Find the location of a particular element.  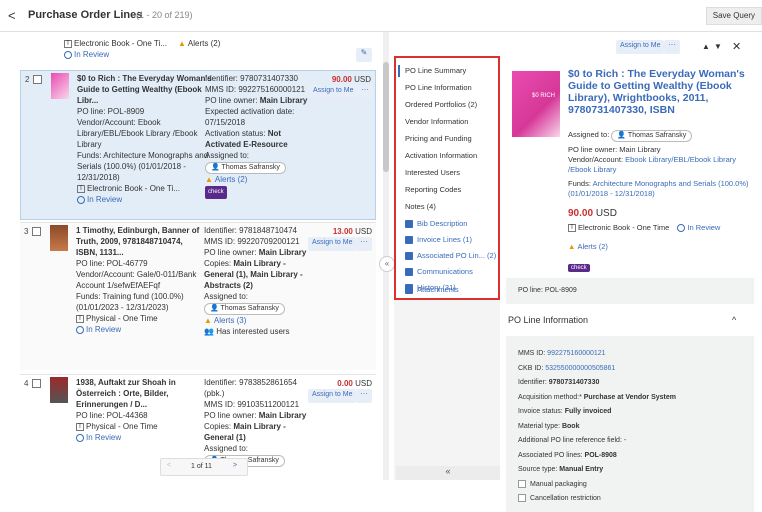

cancellation-label: Cancellation restriction is located at coordinates (565, 498).